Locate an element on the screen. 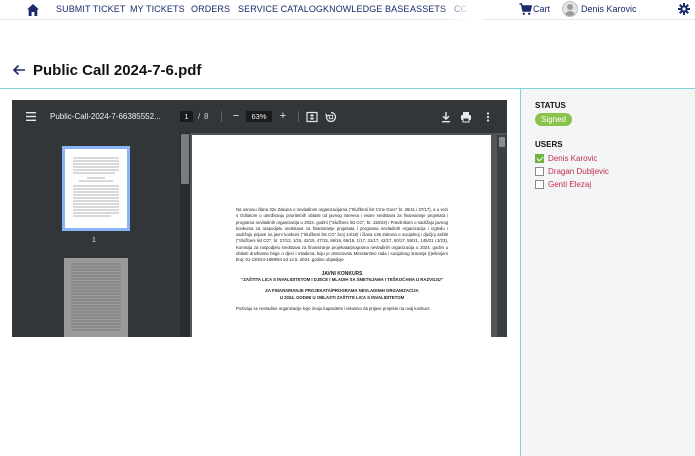  zoom-input: 63% is located at coordinates (259, 116).